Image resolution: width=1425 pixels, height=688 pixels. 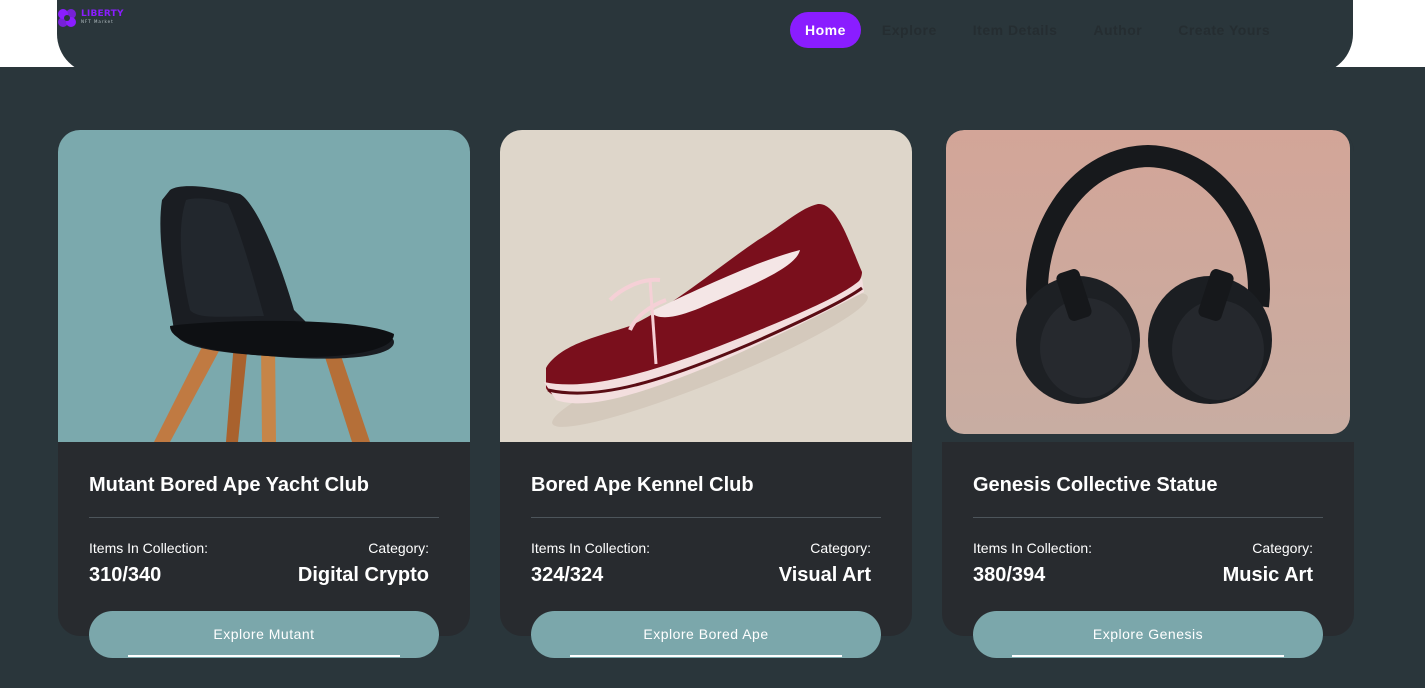 What do you see at coordinates (363, 575) in the screenshot?
I see `category-value: Digital Crypto` at bounding box center [363, 575].